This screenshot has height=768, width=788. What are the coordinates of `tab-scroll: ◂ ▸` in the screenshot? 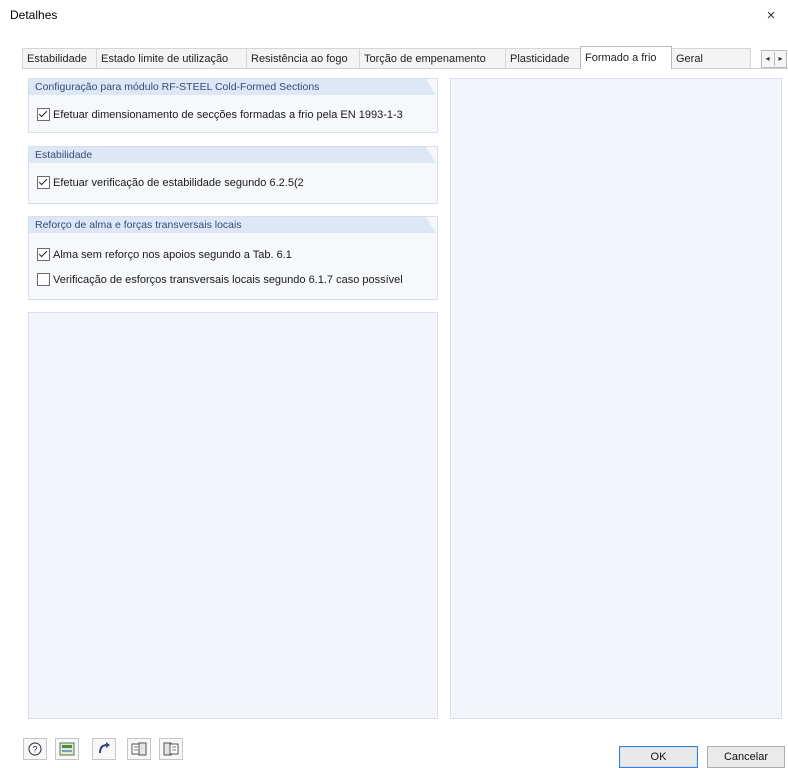 It's located at (774, 59).